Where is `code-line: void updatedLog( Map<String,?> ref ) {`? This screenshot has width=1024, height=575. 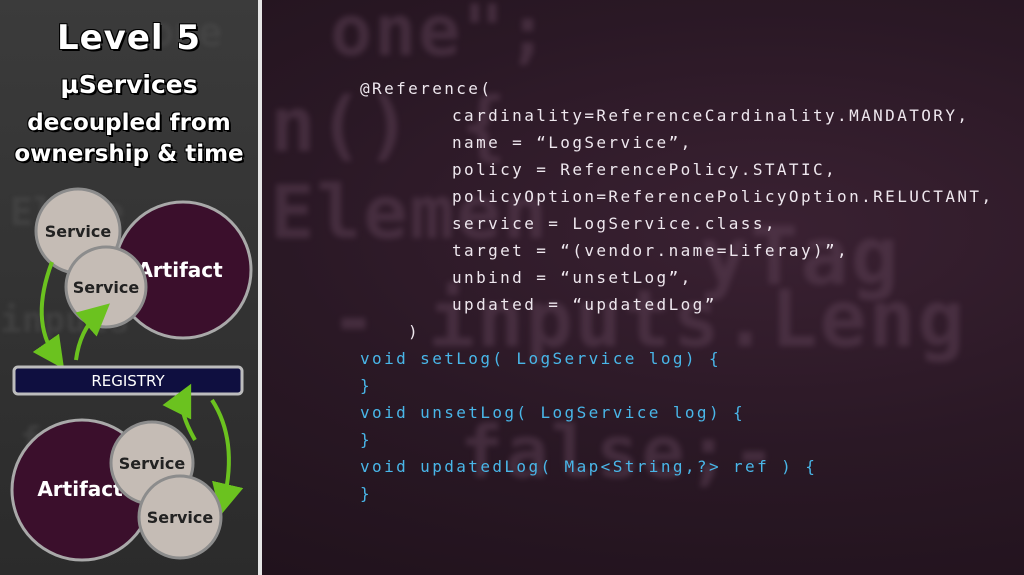
code-line: void updatedLog( Map<String,?> ref ) { is located at coordinates (589, 466).